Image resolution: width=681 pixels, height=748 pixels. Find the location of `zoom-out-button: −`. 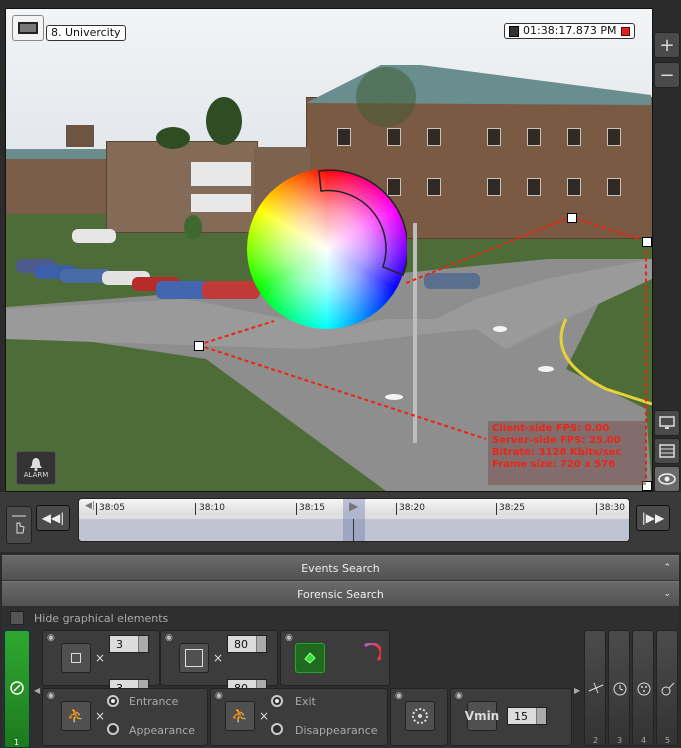

zoom-out-button: − is located at coordinates (667, 75).